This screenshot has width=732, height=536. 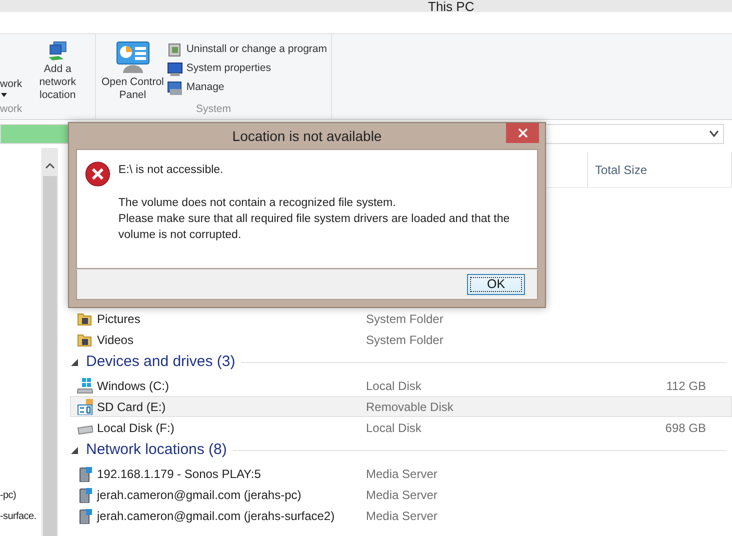 I want to click on dialog-title: Location is not available, so click(x=307, y=136).